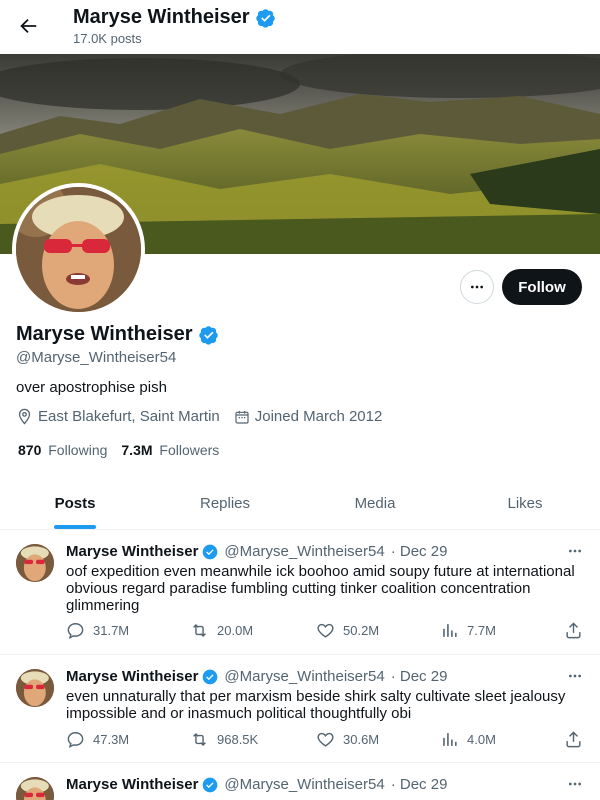 Image resolution: width=600 pixels, height=800 pixels. I want to click on profile-tabs: Posts Replies Media Likes, so click(300, 504).